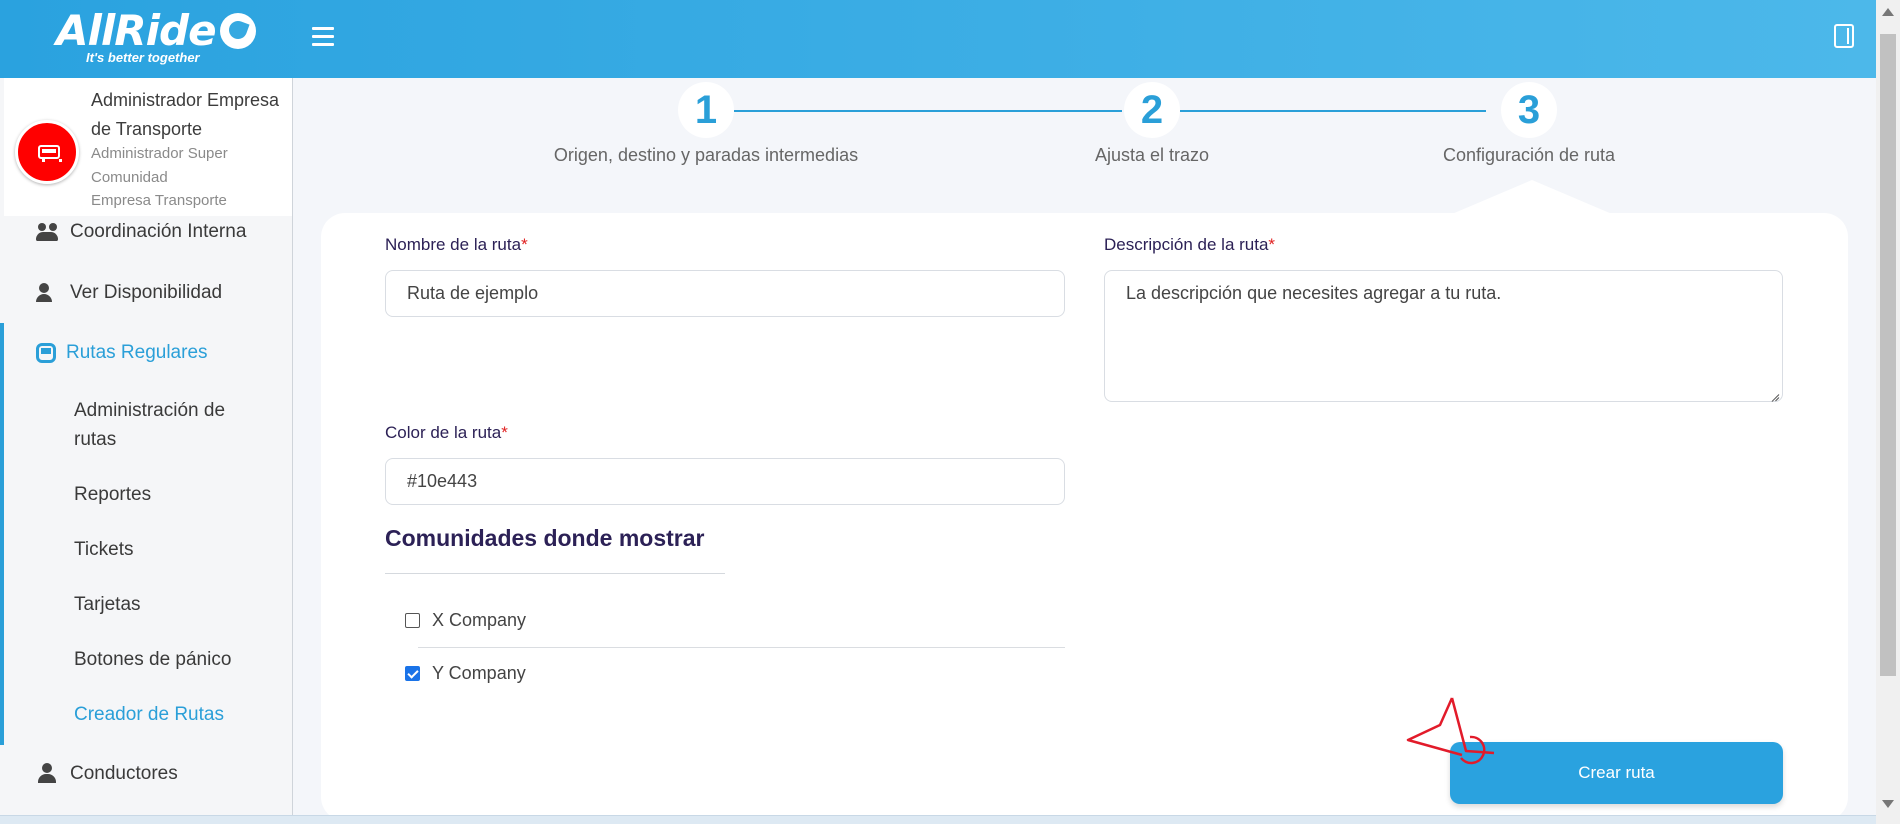 The height and width of the screenshot is (824, 1900). I want to click on vertical-scrollbar, so click(1888, 412).